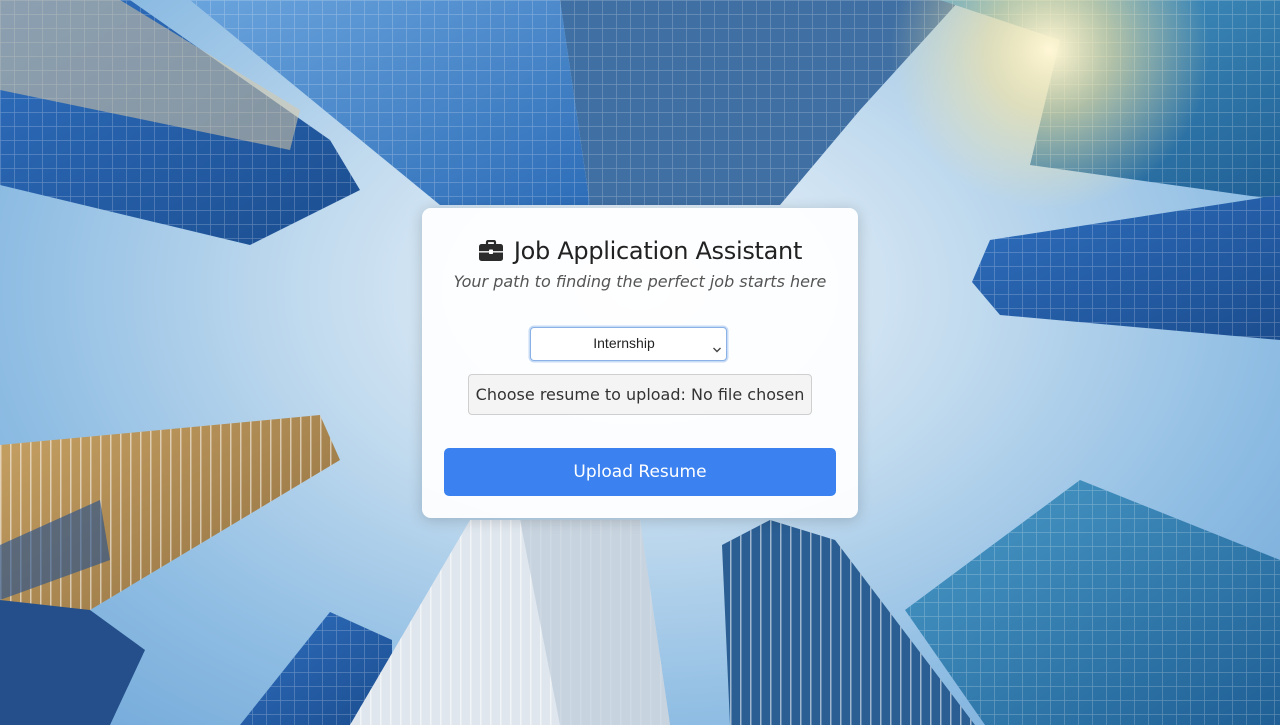 This screenshot has width=1280, height=725. I want to click on chevron-down-icon, so click(717, 346).